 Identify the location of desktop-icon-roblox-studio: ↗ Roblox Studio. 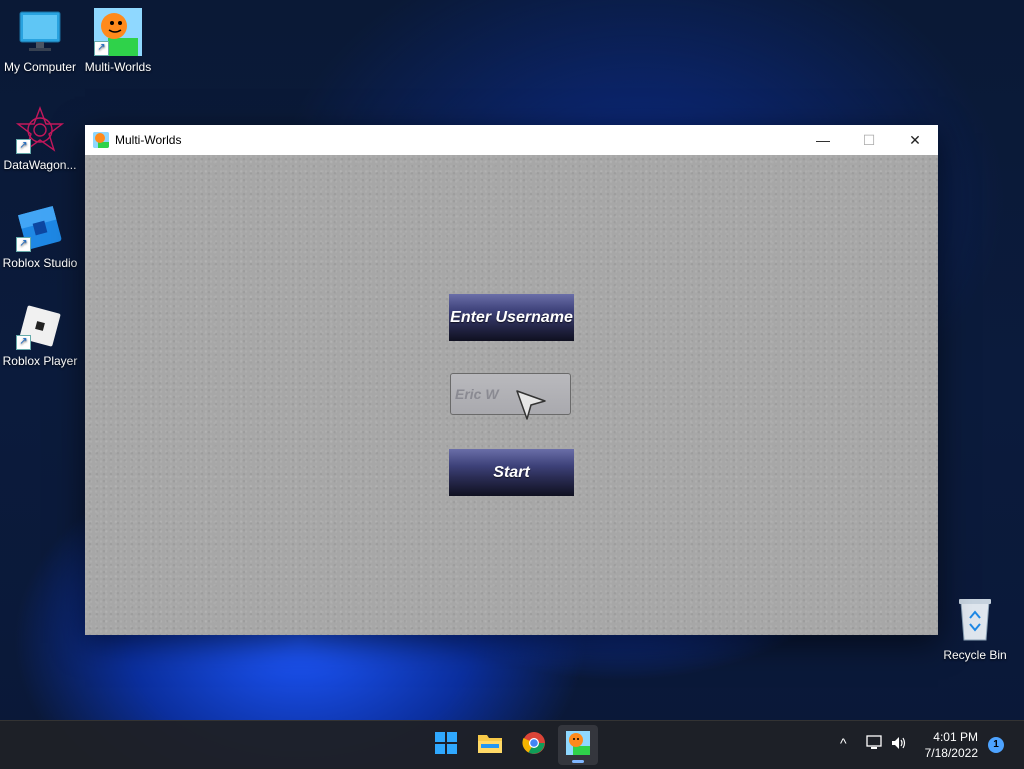
(40, 237).